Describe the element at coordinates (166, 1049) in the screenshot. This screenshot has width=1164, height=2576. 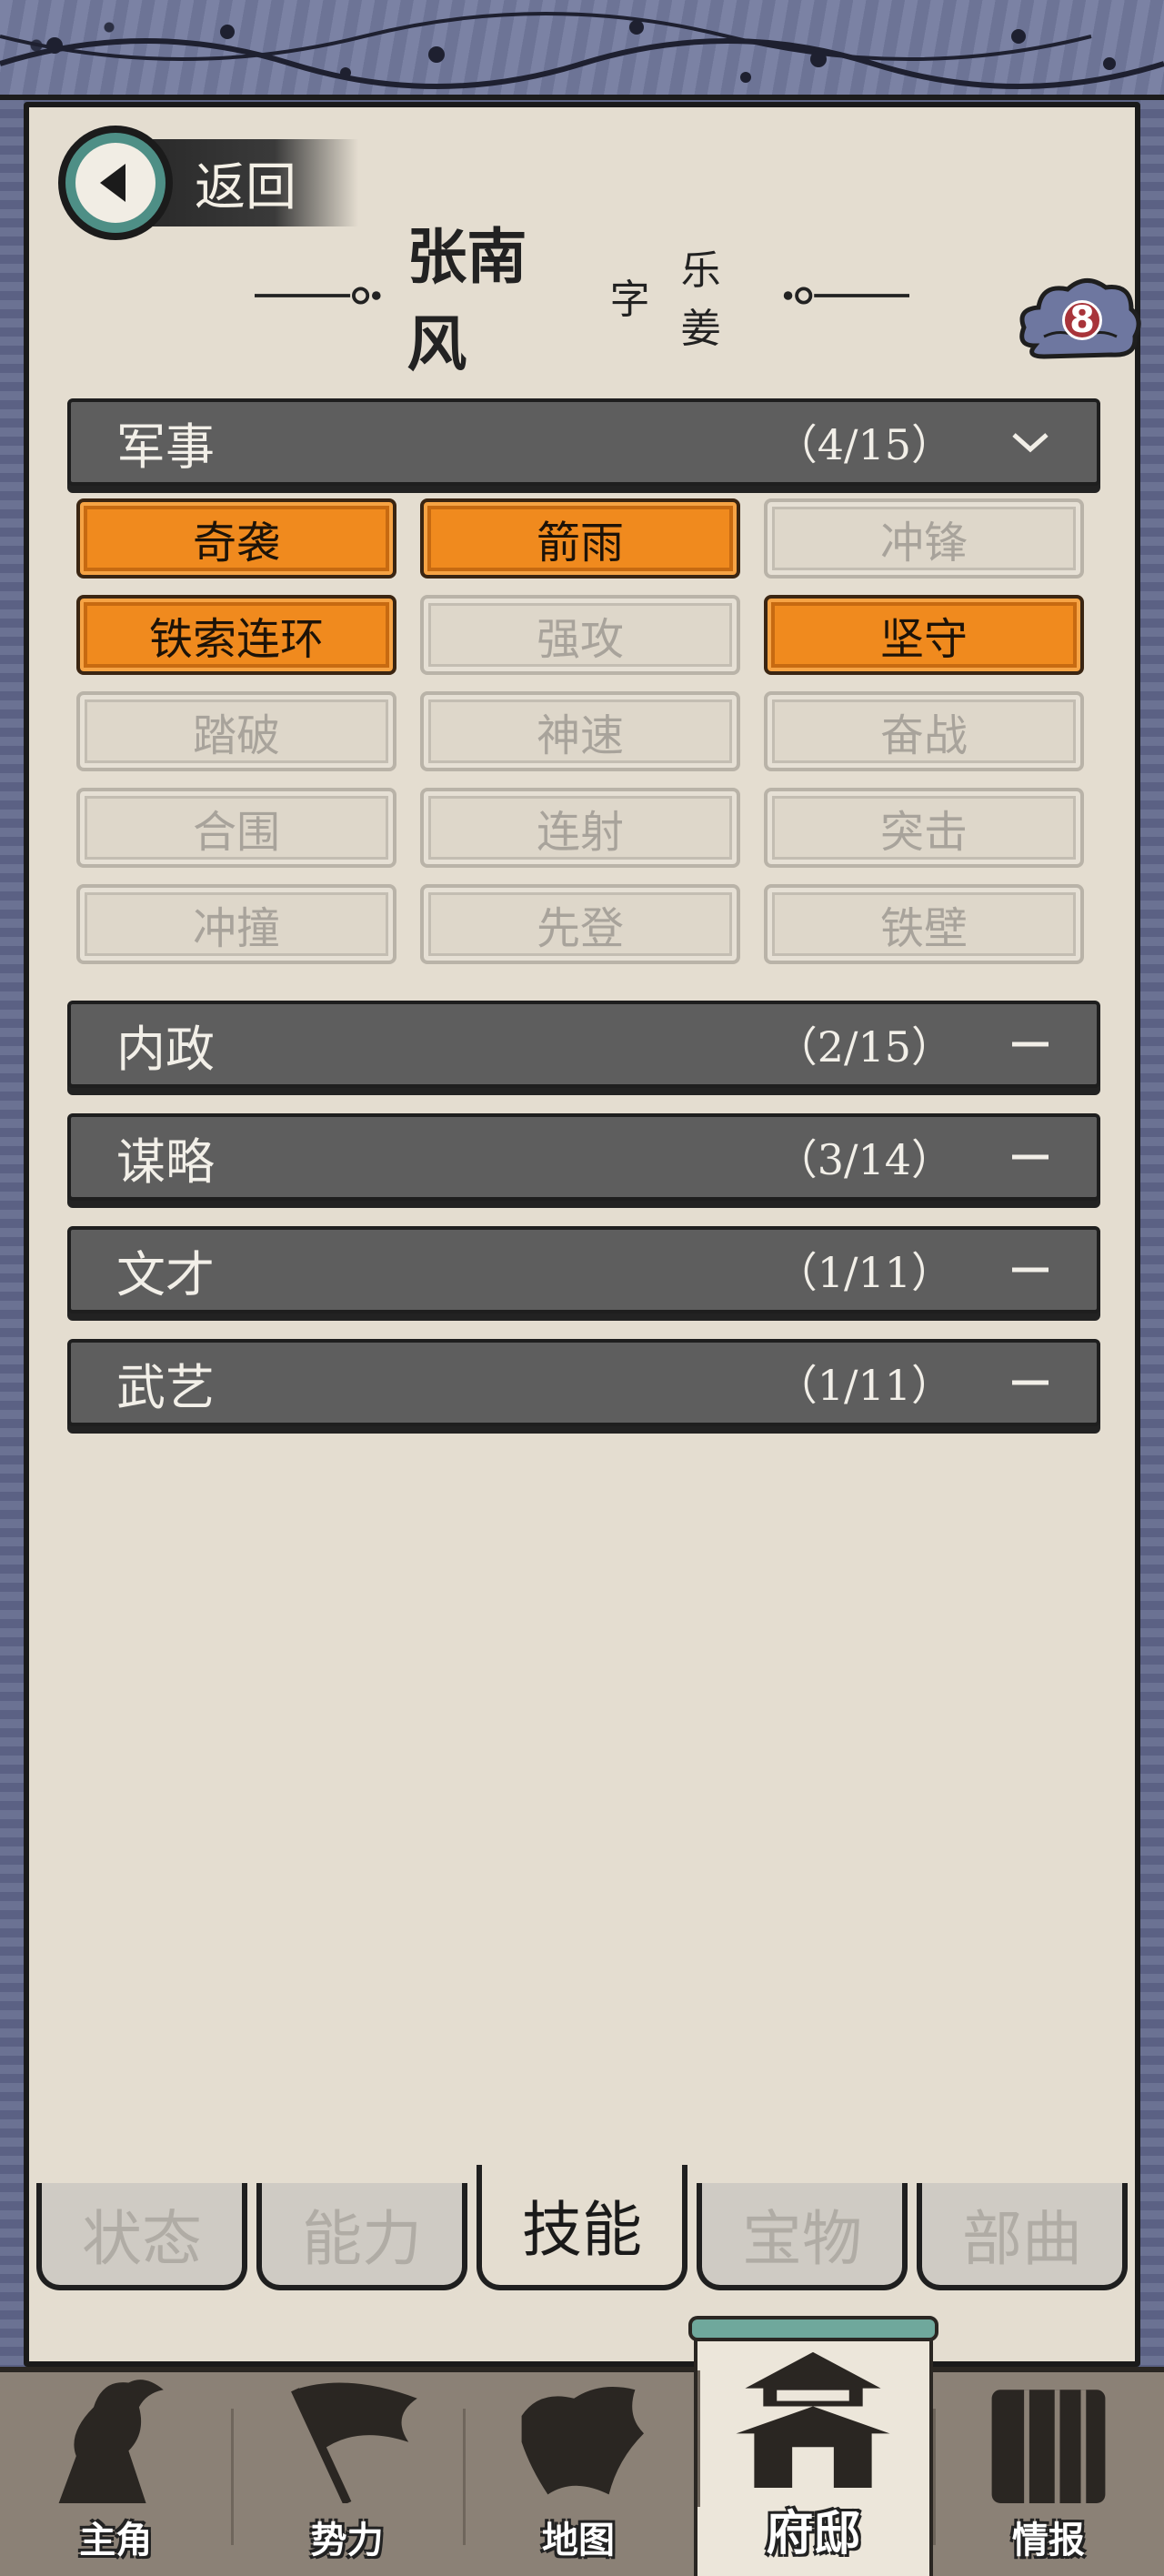
I see `section-name: 内政` at that location.